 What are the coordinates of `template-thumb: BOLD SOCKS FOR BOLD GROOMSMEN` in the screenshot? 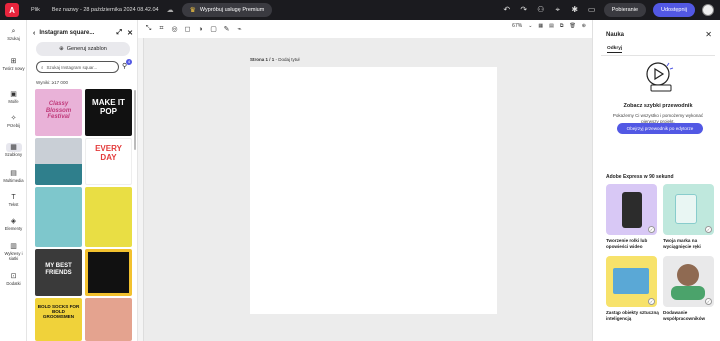 It's located at (58, 319).